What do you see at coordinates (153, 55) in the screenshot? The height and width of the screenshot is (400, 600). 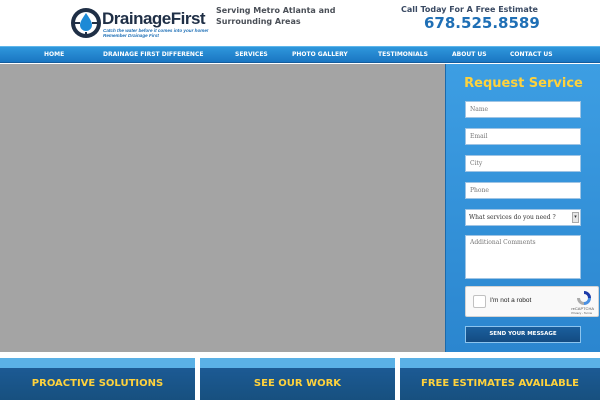 I see `nav-drainage-first-difference: DRAINAGE FIRST DIFFERENCE` at bounding box center [153, 55].